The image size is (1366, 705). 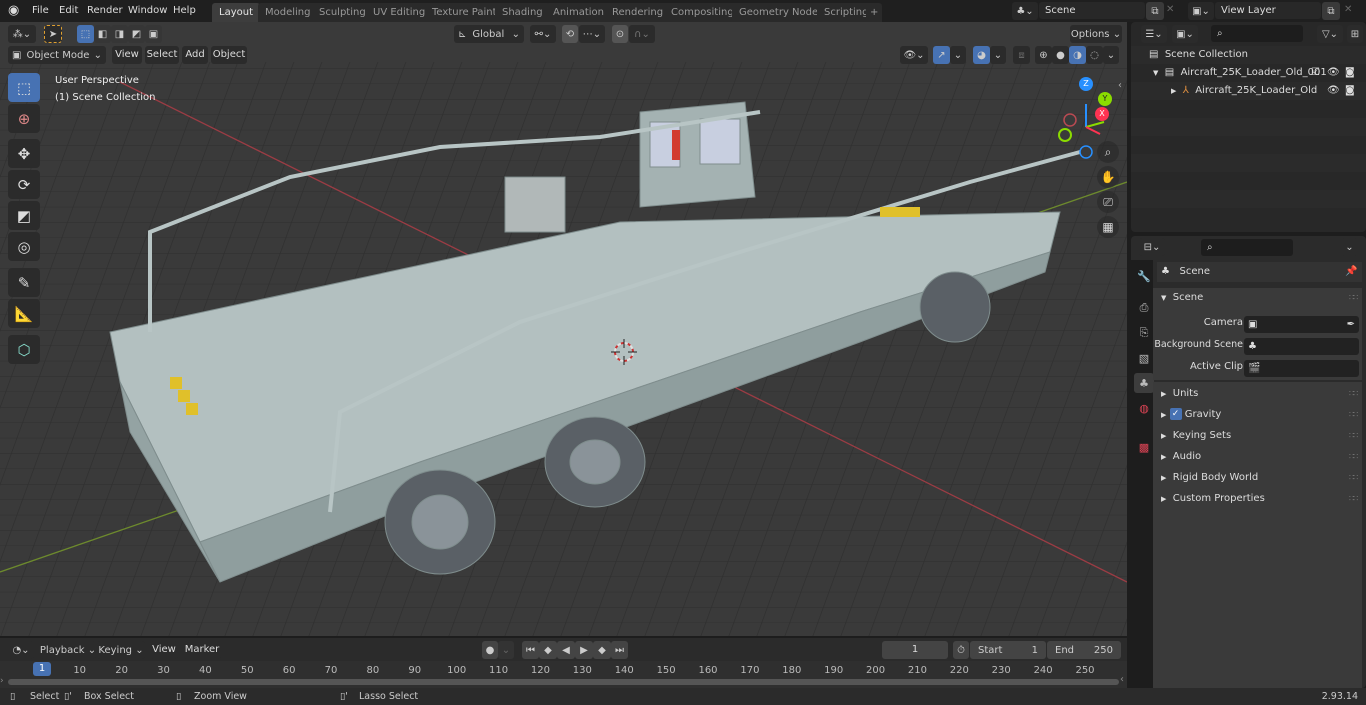 I want to click on view-layer-tab-icon: ▧, so click(x=1144, y=358).